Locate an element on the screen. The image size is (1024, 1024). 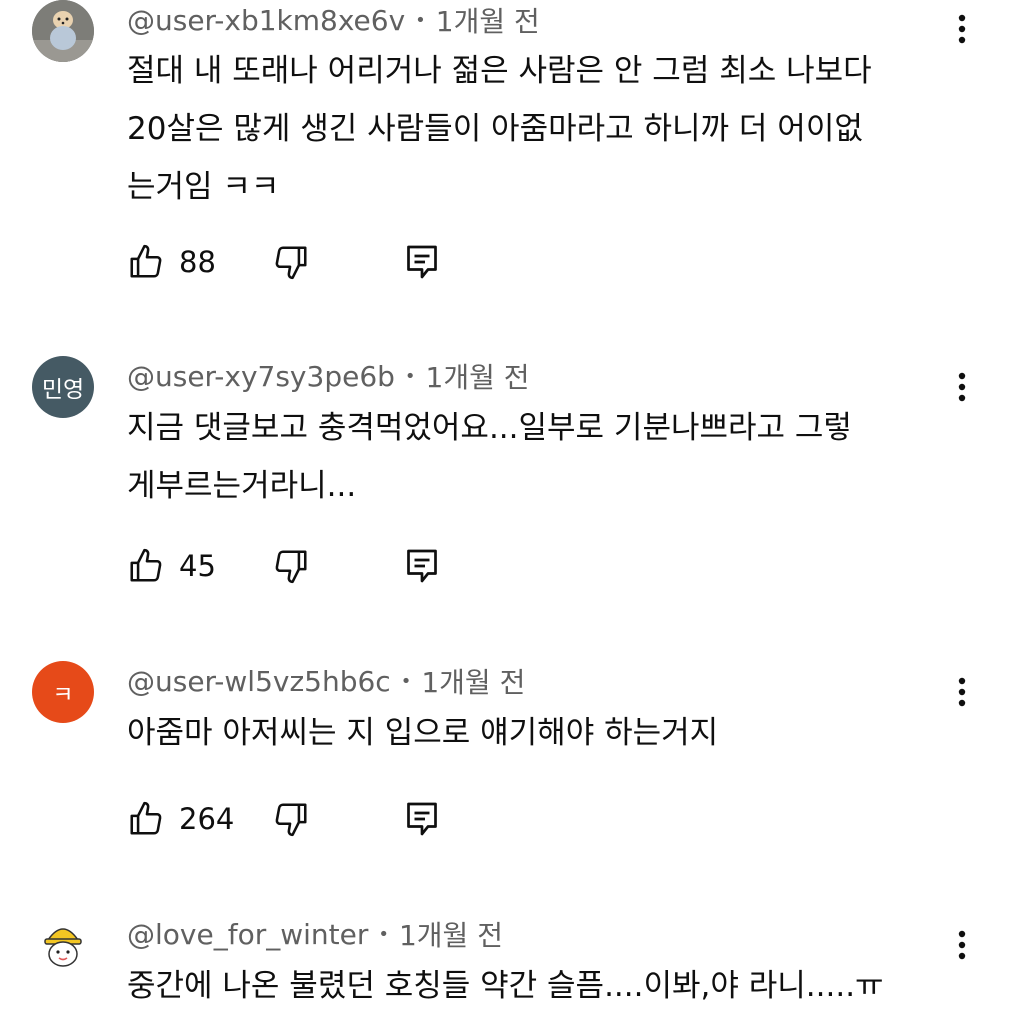
comment-meta: @user-xy7sy3pe6b • 1개월 전 is located at coordinates (328, 376).